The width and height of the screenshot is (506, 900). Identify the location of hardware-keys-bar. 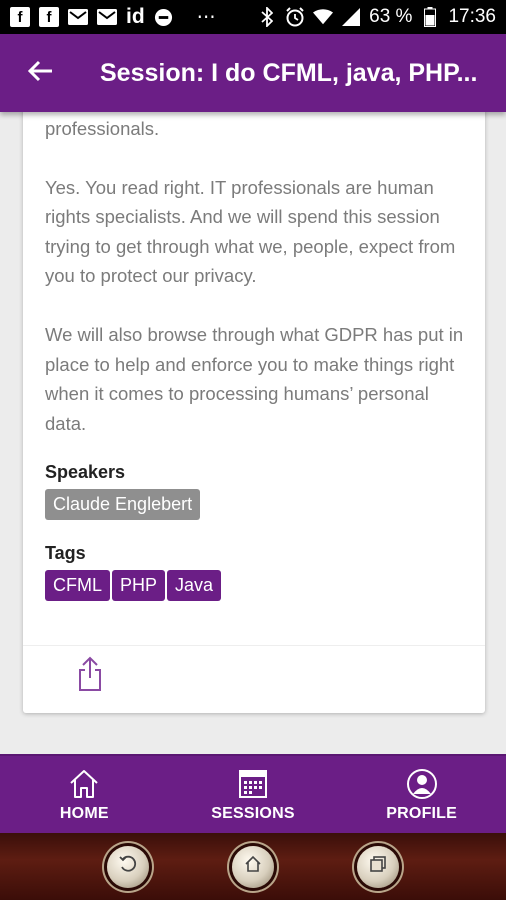
(253, 866).